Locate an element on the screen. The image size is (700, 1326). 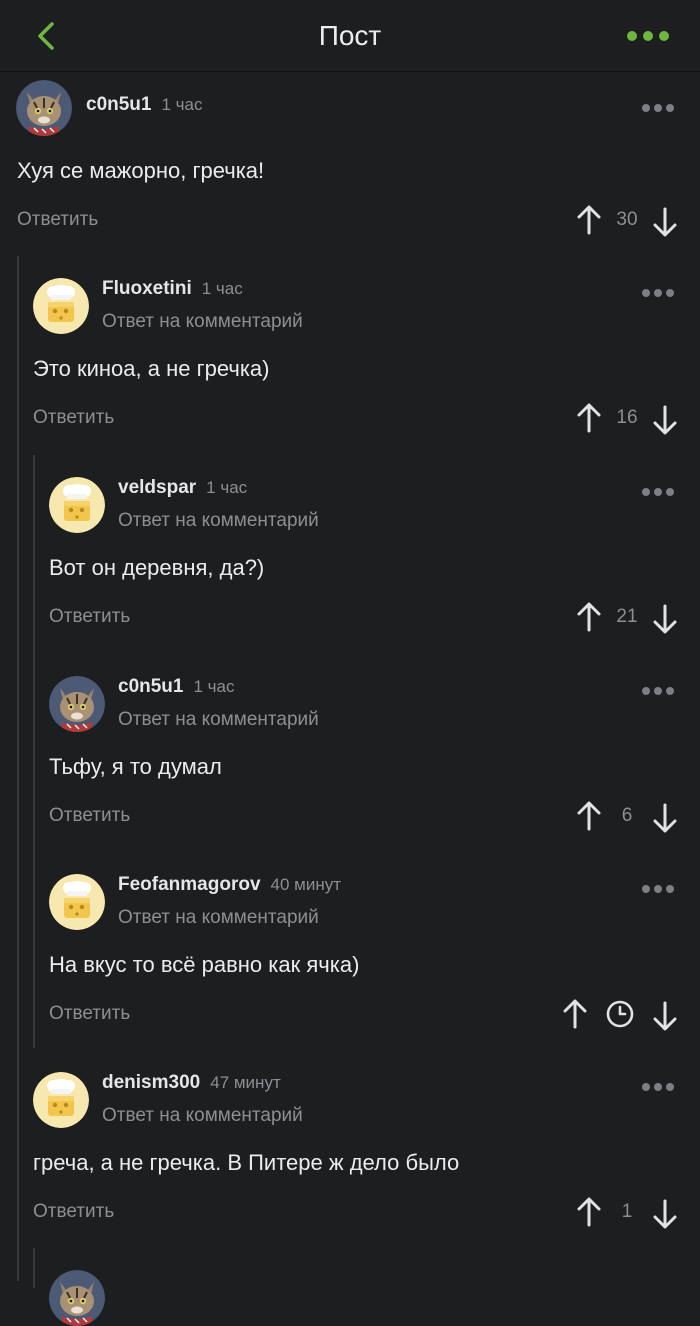
rating-count: 6 is located at coordinates (627, 815).